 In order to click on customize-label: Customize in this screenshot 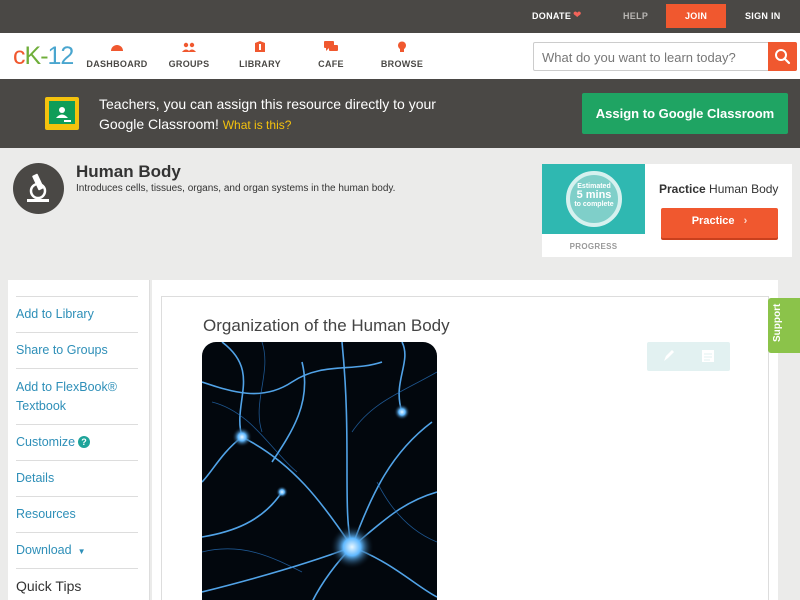, I will do `click(46, 442)`.